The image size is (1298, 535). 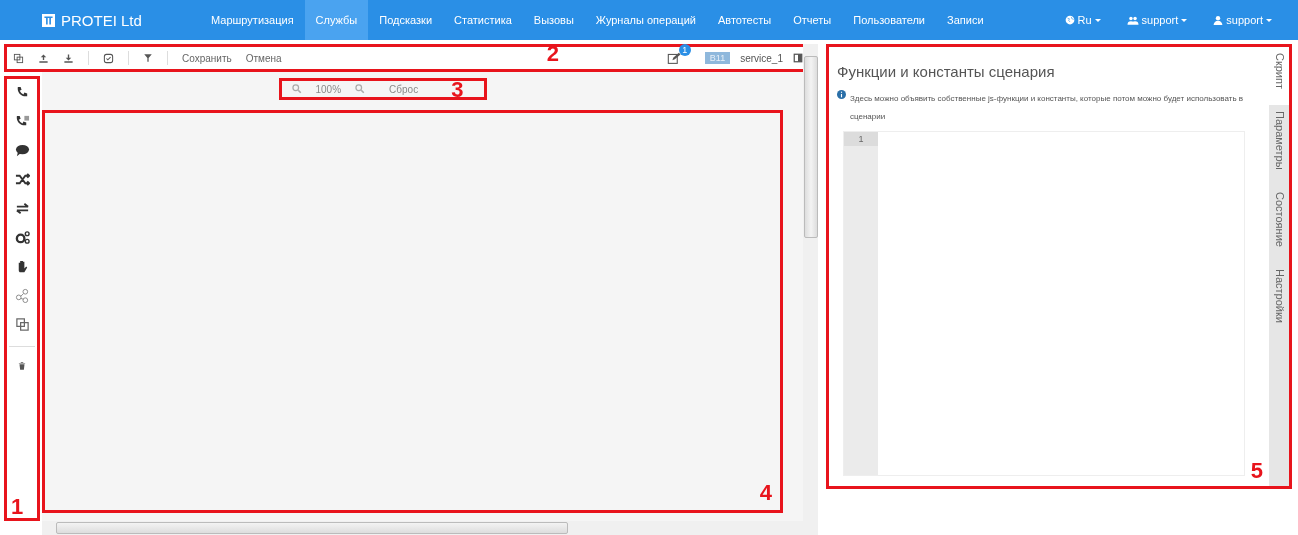 I want to click on line-number: 1, so click(x=861, y=138).